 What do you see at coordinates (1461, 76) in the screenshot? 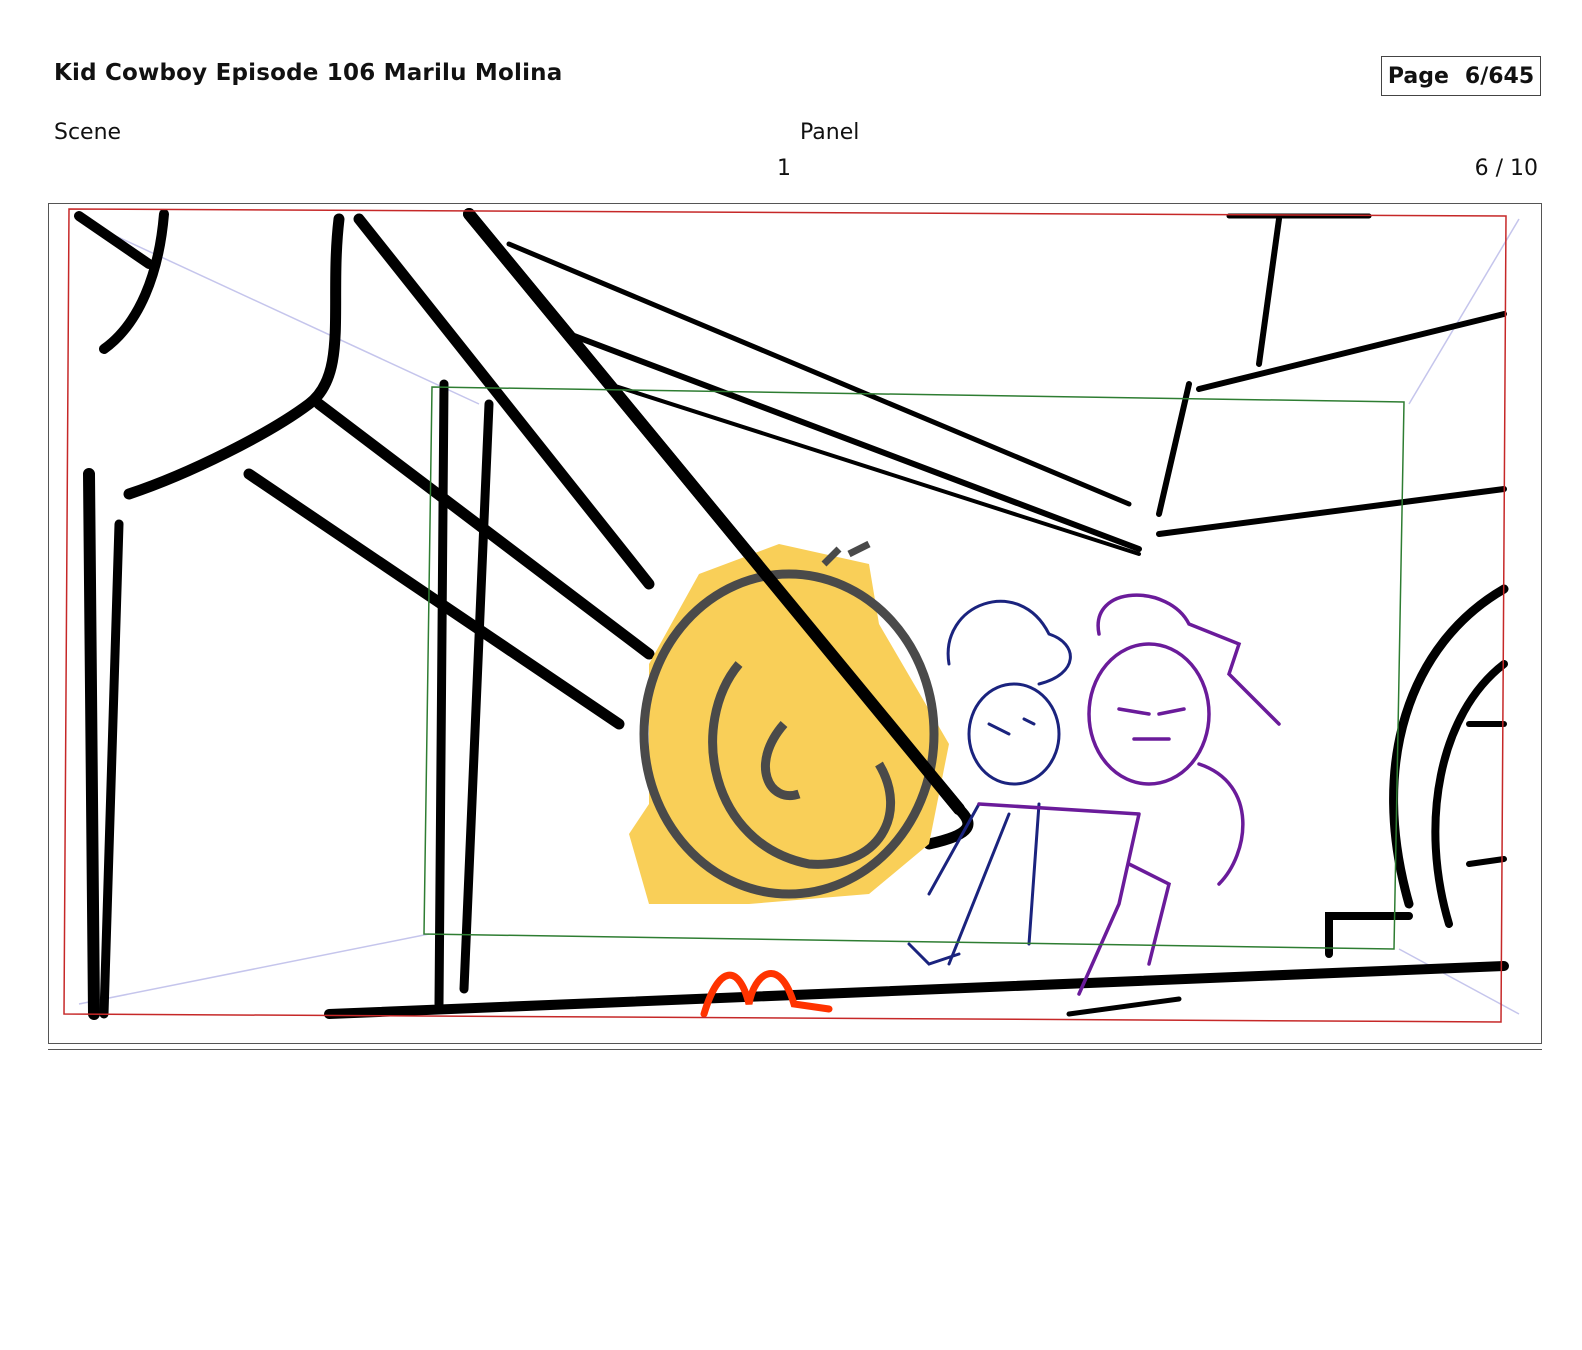
I see `page-indicator: Page 6/645` at bounding box center [1461, 76].